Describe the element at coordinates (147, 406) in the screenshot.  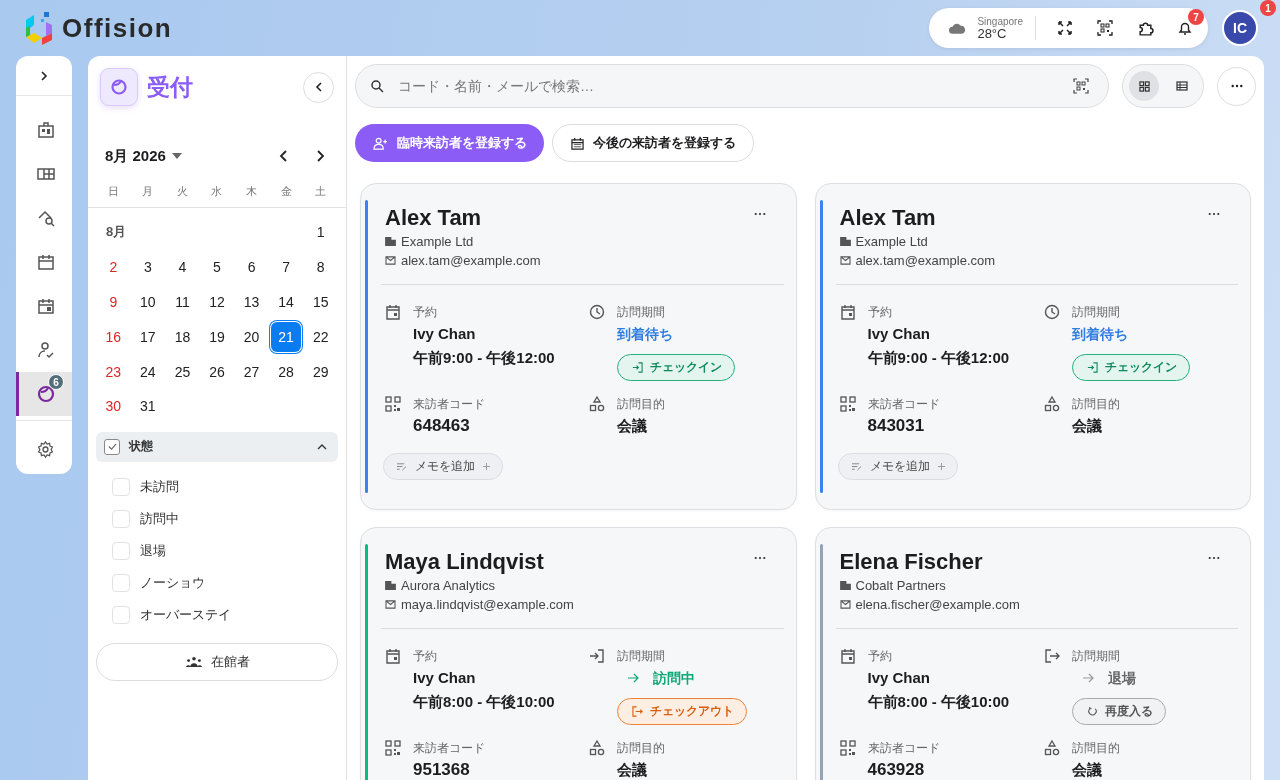
I see `calendar-day: 31` at that location.